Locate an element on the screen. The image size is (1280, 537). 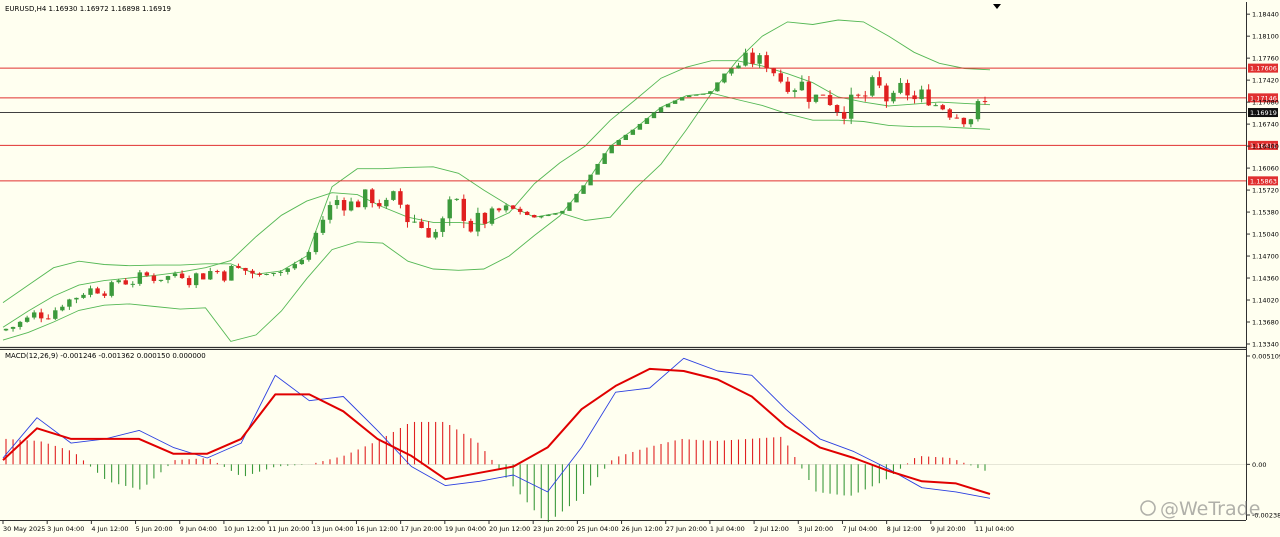
price-axis-label: 1.15380 is located at coordinates (1265, 213).